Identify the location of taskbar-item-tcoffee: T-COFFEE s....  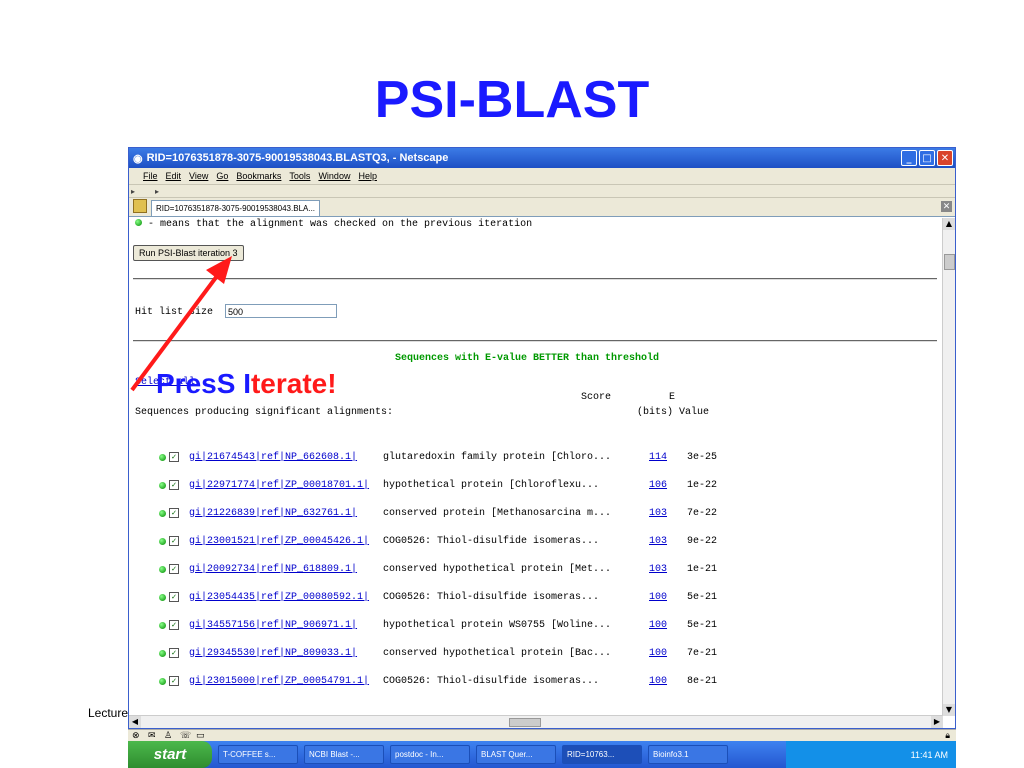
(258, 754).